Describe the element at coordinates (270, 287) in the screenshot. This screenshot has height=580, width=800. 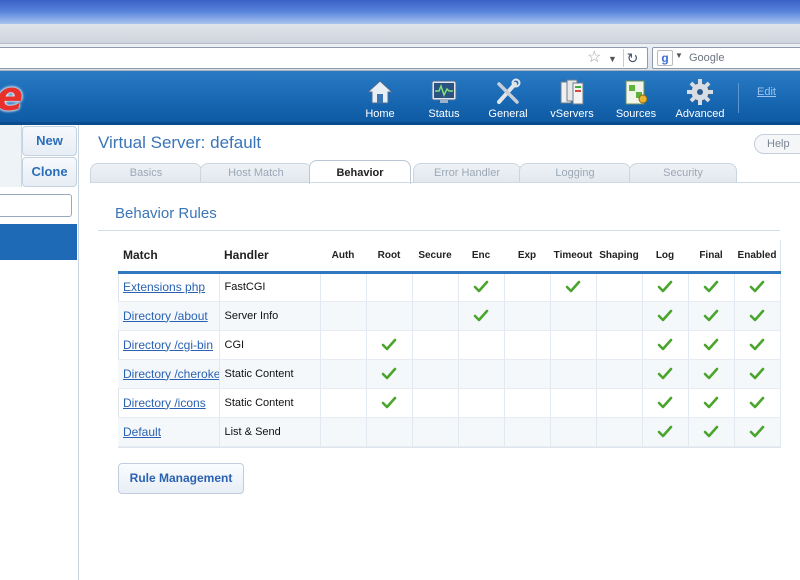
I see `rule-handler-cell: FastCGI` at that location.